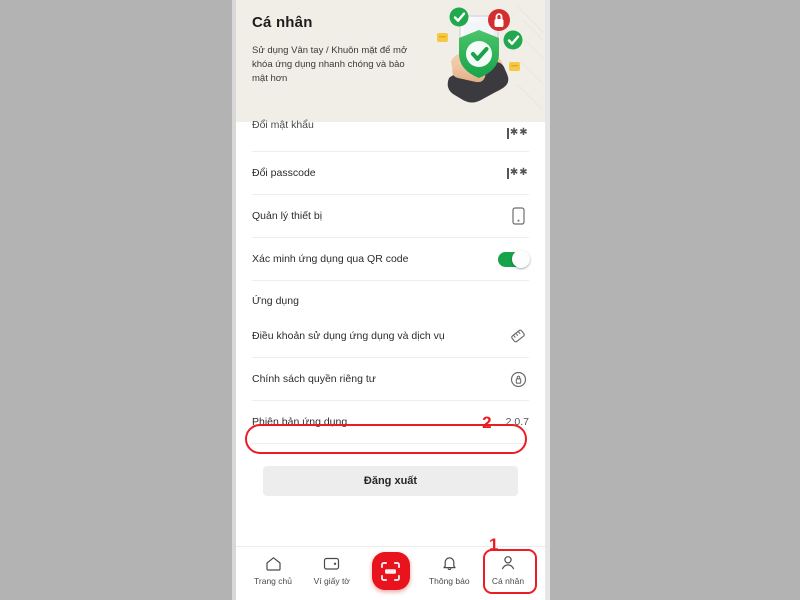  I want to click on nav-item-notifications: Thông báo, so click(449, 570).